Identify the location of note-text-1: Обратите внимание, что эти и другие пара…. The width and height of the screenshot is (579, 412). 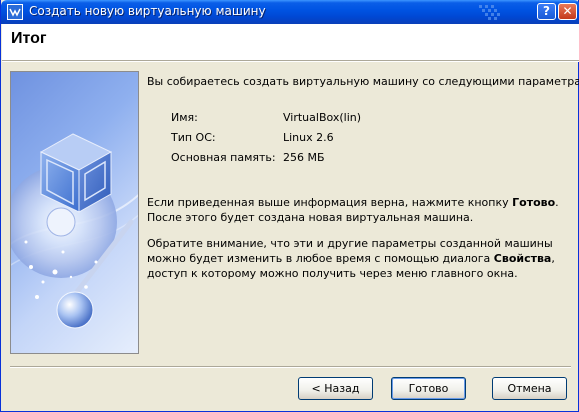
(350, 251).